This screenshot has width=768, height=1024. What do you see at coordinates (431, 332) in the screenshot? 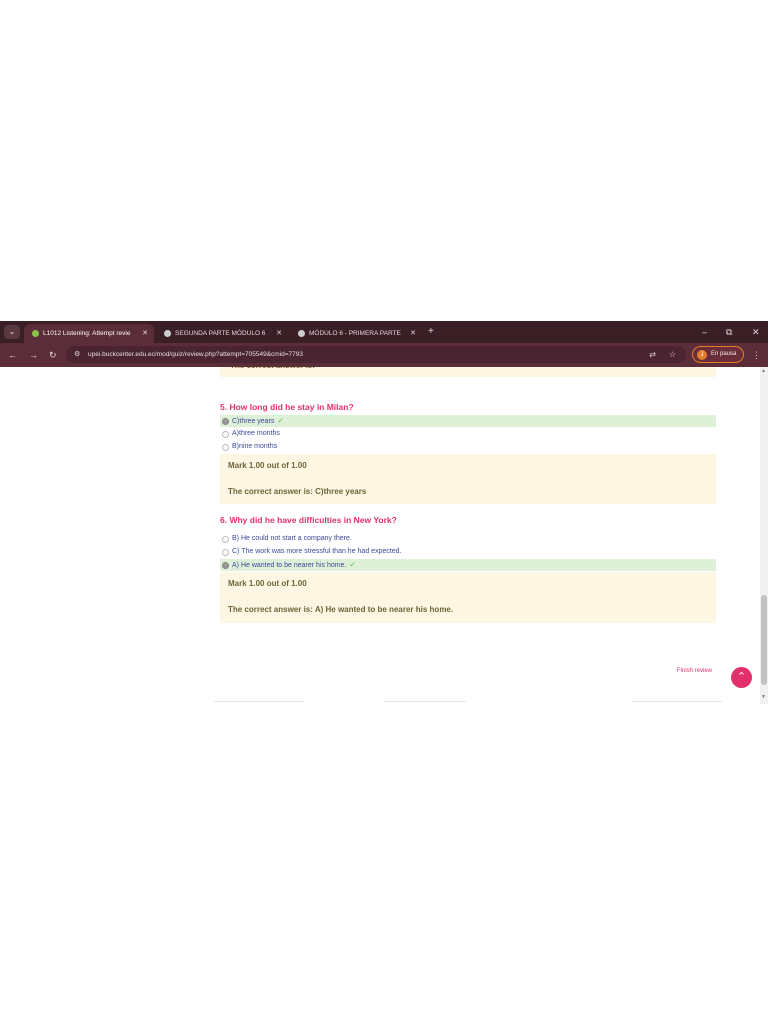
I see `new-tab-button: +` at bounding box center [431, 332].